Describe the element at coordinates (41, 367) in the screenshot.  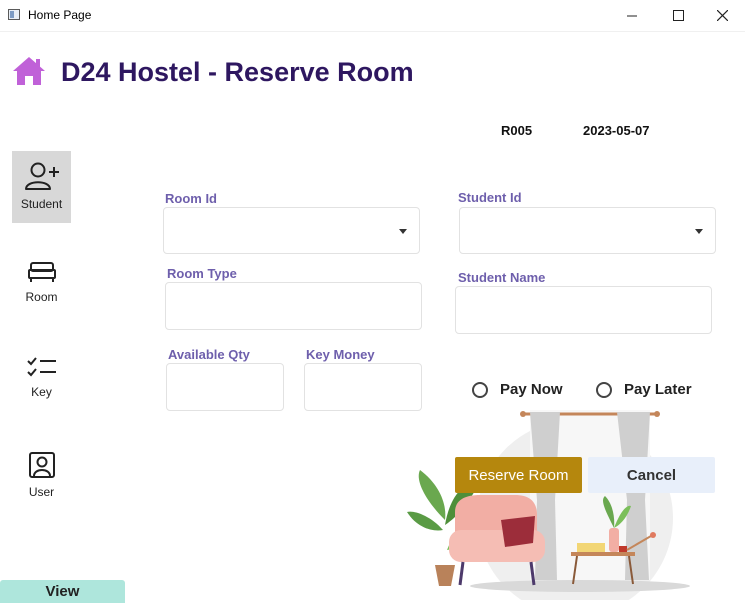
I see `checklist-icon` at that location.